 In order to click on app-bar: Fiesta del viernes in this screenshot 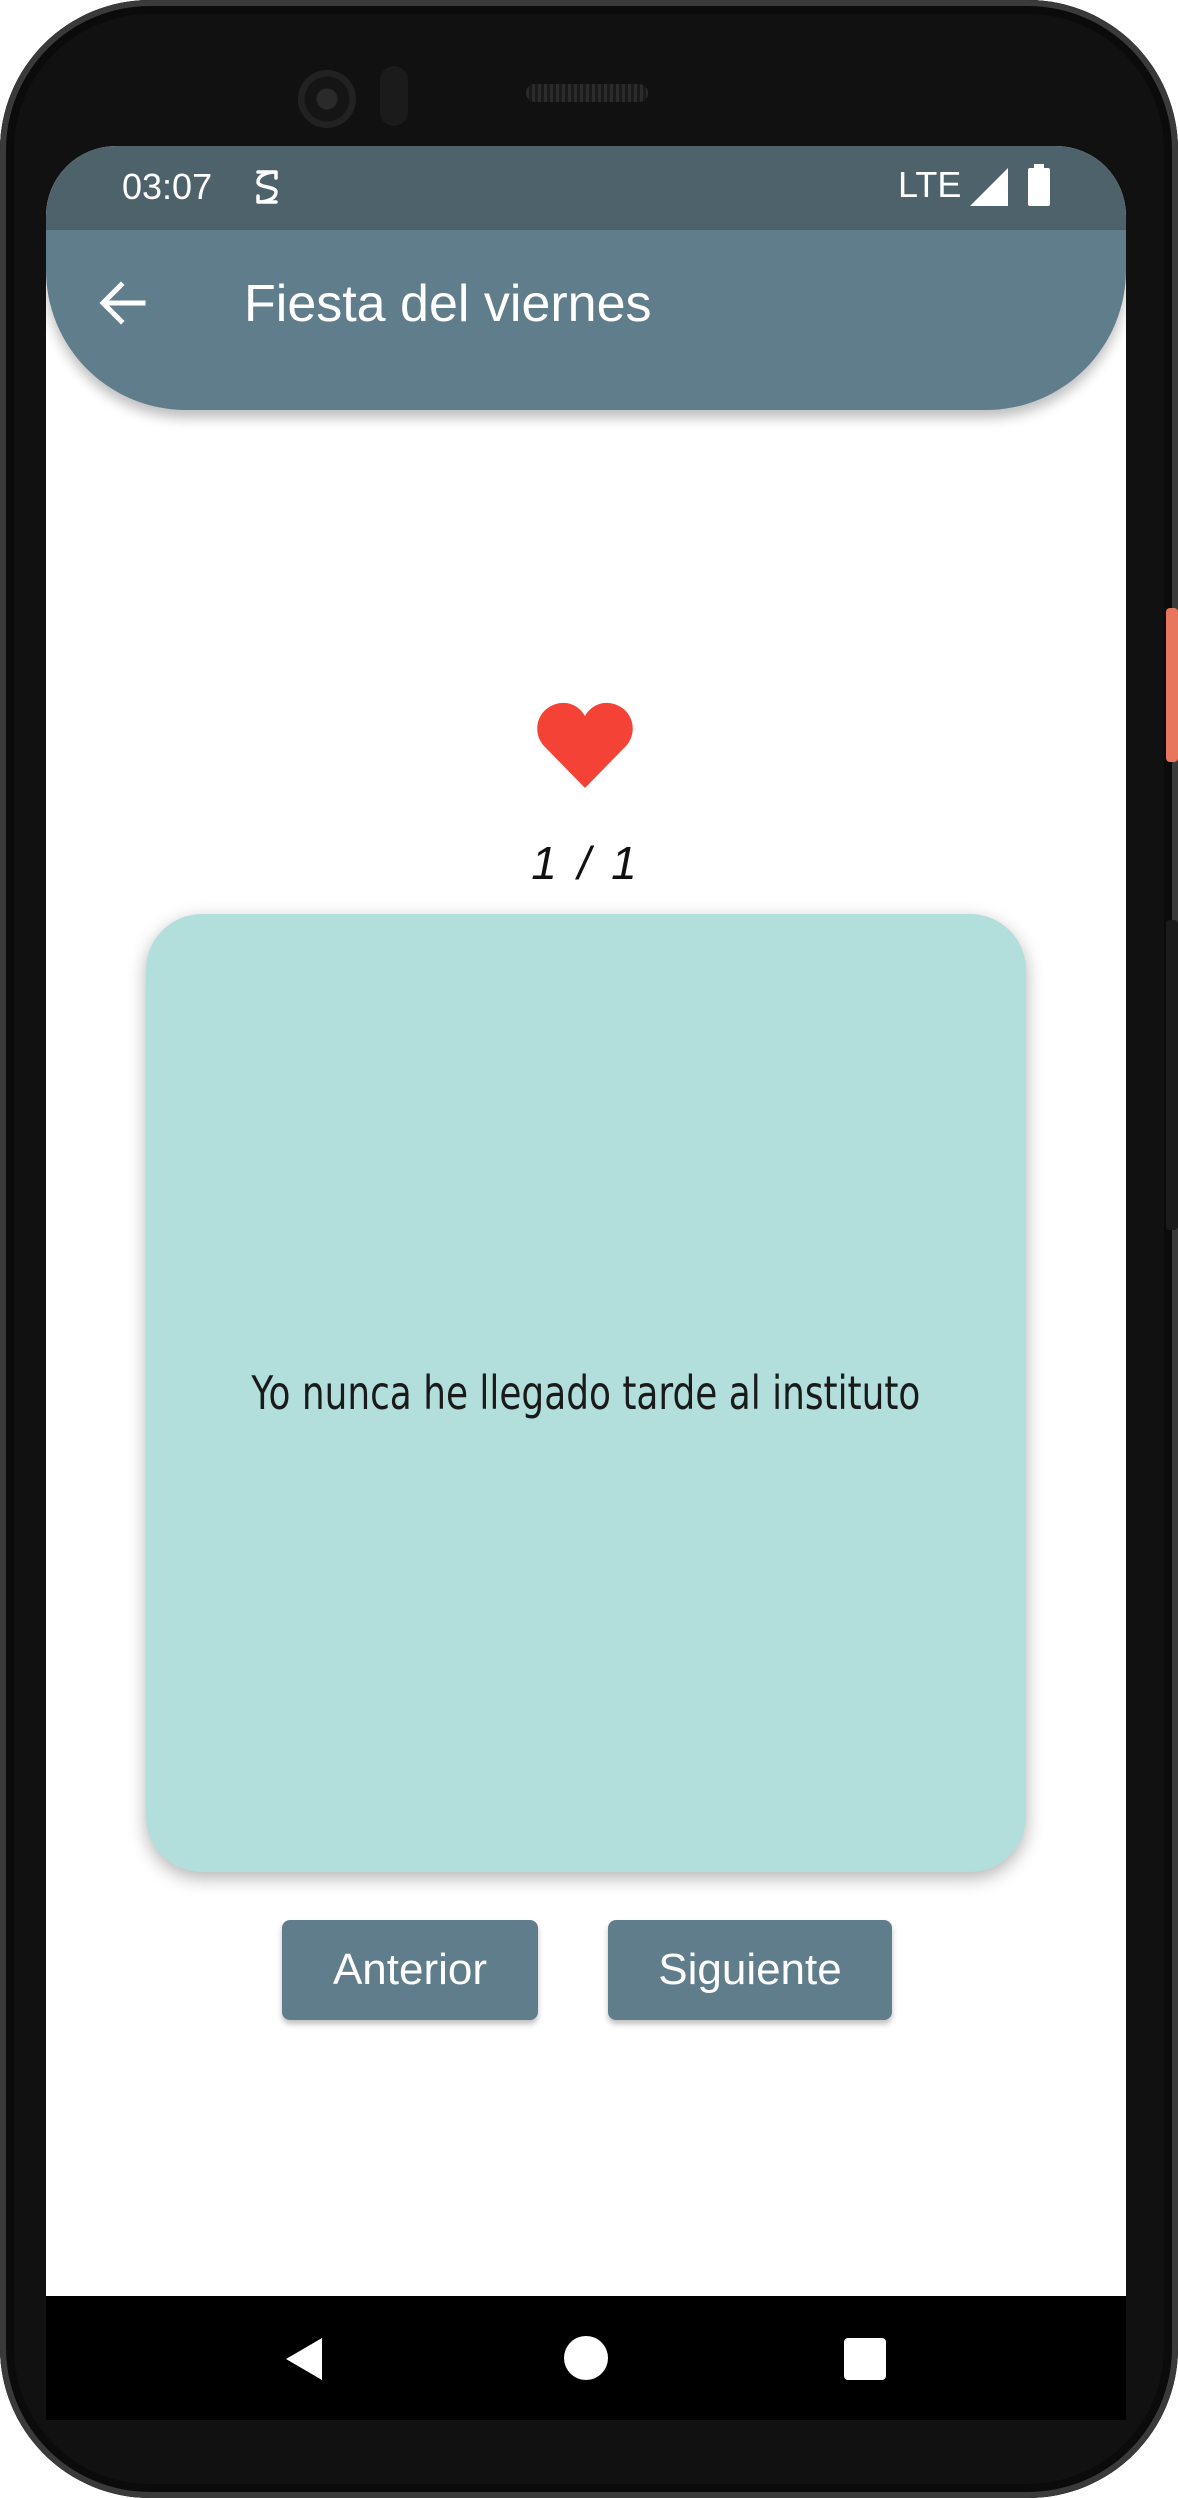, I will do `click(586, 320)`.